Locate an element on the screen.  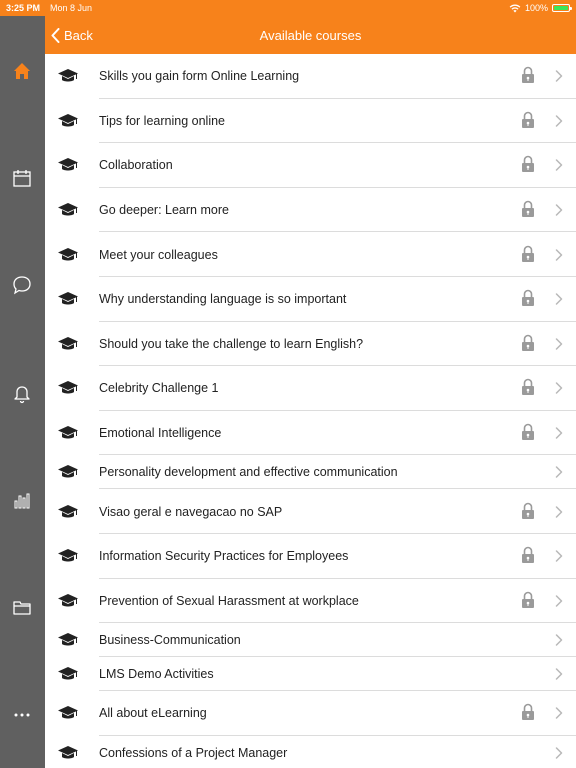
course-title: Emotional Intelligence is located at coordinates (160, 433).